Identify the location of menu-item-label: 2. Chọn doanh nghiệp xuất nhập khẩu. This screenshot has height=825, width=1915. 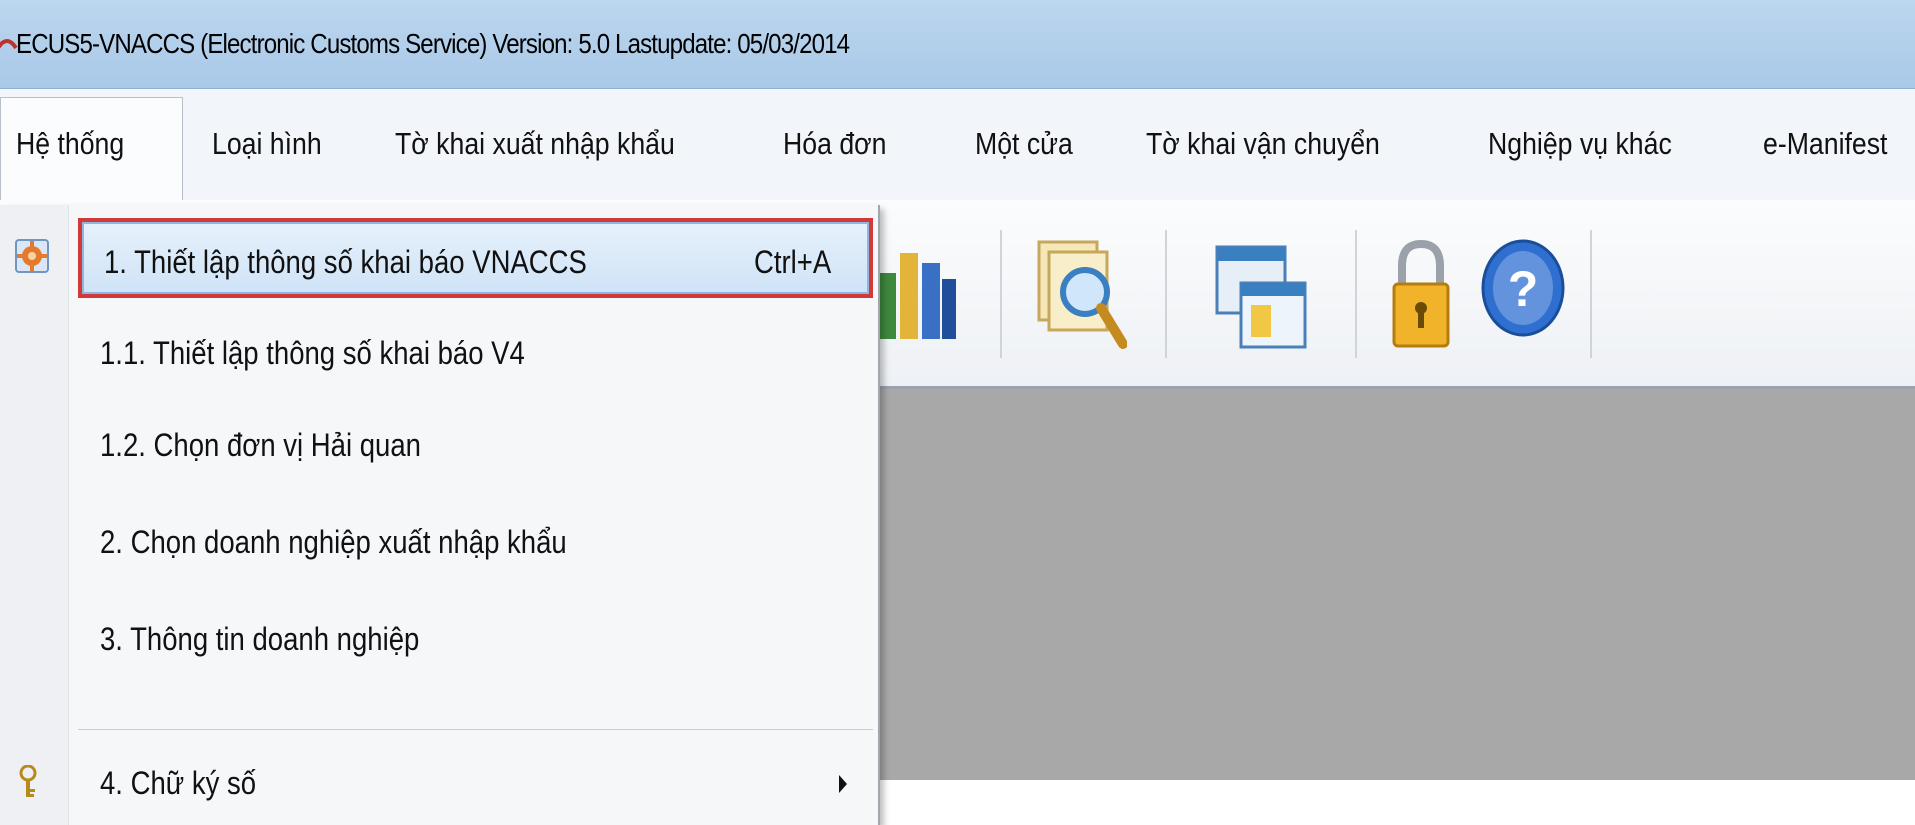
(333, 542).